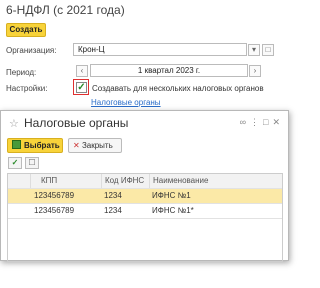  I want to click on cell-name: ИФНС №1*, so click(173, 210).